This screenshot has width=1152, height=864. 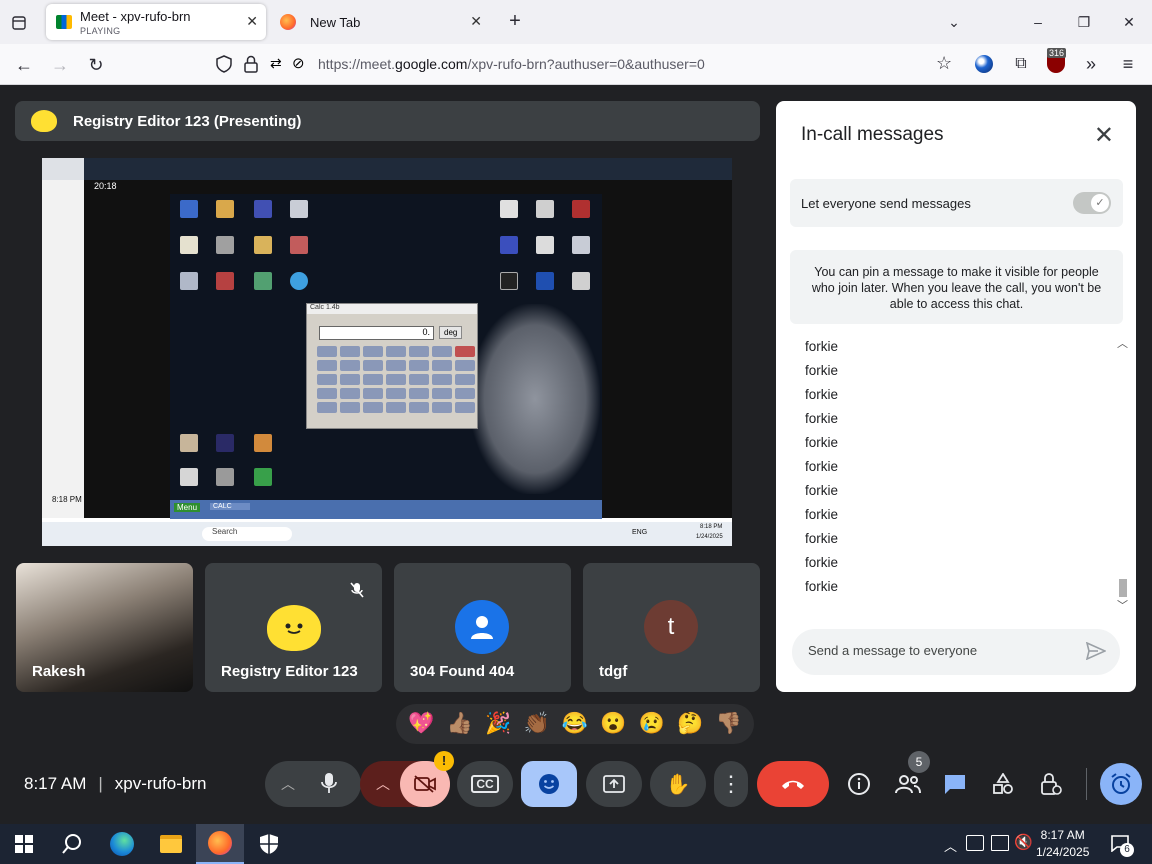 What do you see at coordinates (485, 784) in the screenshot?
I see `captions-button: CC` at bounding box center [485, 784].